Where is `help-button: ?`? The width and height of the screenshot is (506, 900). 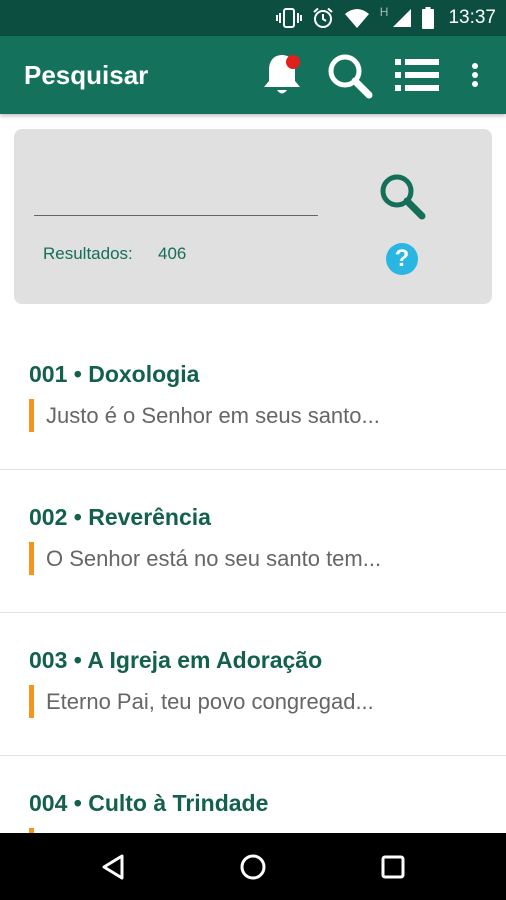
help-button: ? is located at coordinates (402, 259).